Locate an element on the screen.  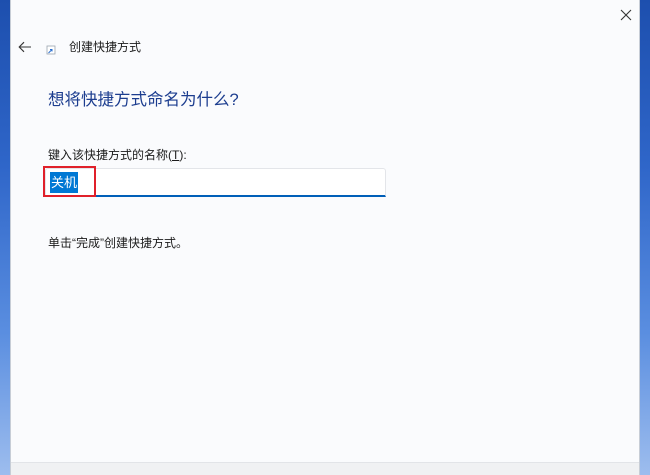
back-button is located at coordinates (25, 47).